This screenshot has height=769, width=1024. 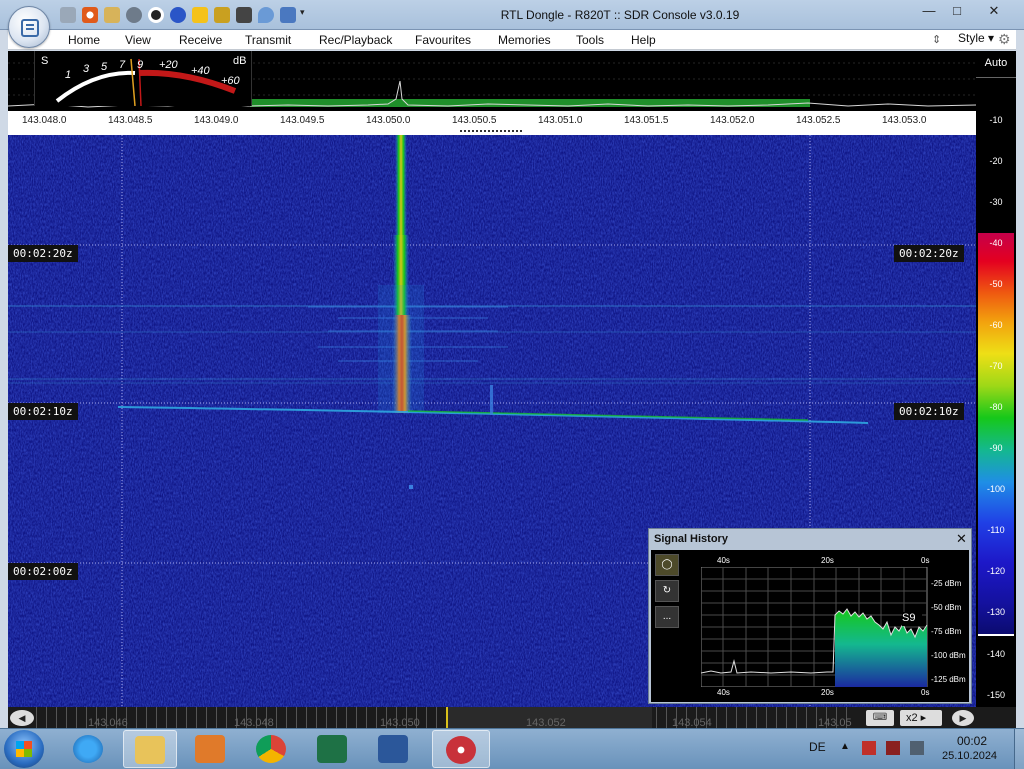 What do you see at coordinates (200, 71) in the screenshot?
I see `plus40-label: +40` at bounding box center [200, 71].